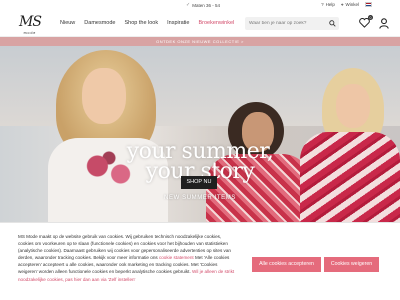 The image size is (400, 300). I want to click on help-link: ? Help, so click(328, 4).